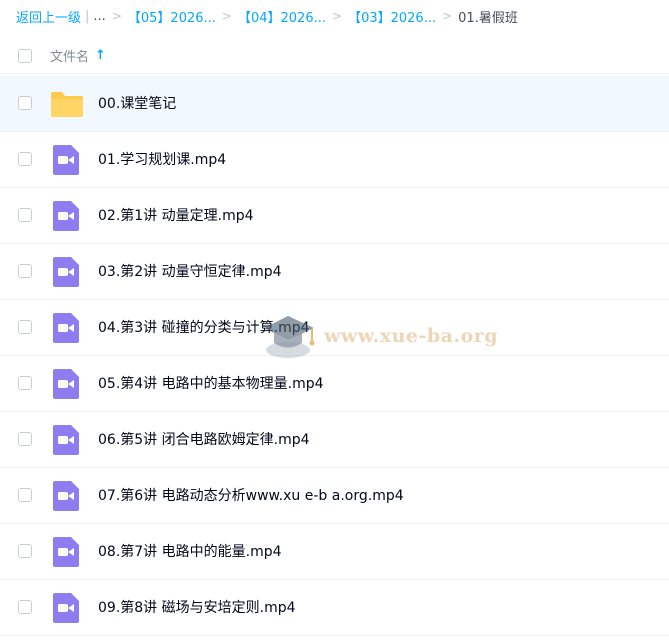 This screenshot has width=669, height=640. I want to click on select-all-checkbox, so click(25, 56).